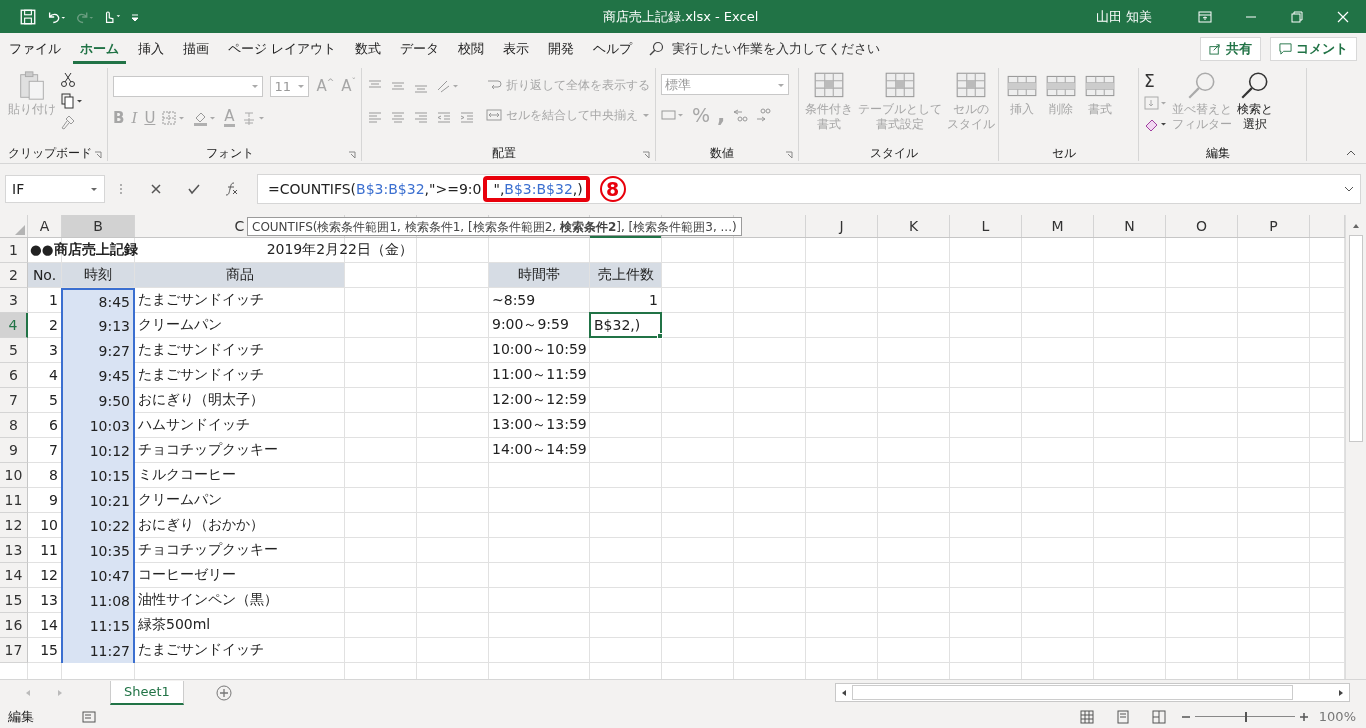  Describe the element at coordinates (809, 189) in the screenshot. I see `formula-field: =COUNTIFS(B$3:B$32,">=9:0 ",B$3:B$32,) 8` at that location.